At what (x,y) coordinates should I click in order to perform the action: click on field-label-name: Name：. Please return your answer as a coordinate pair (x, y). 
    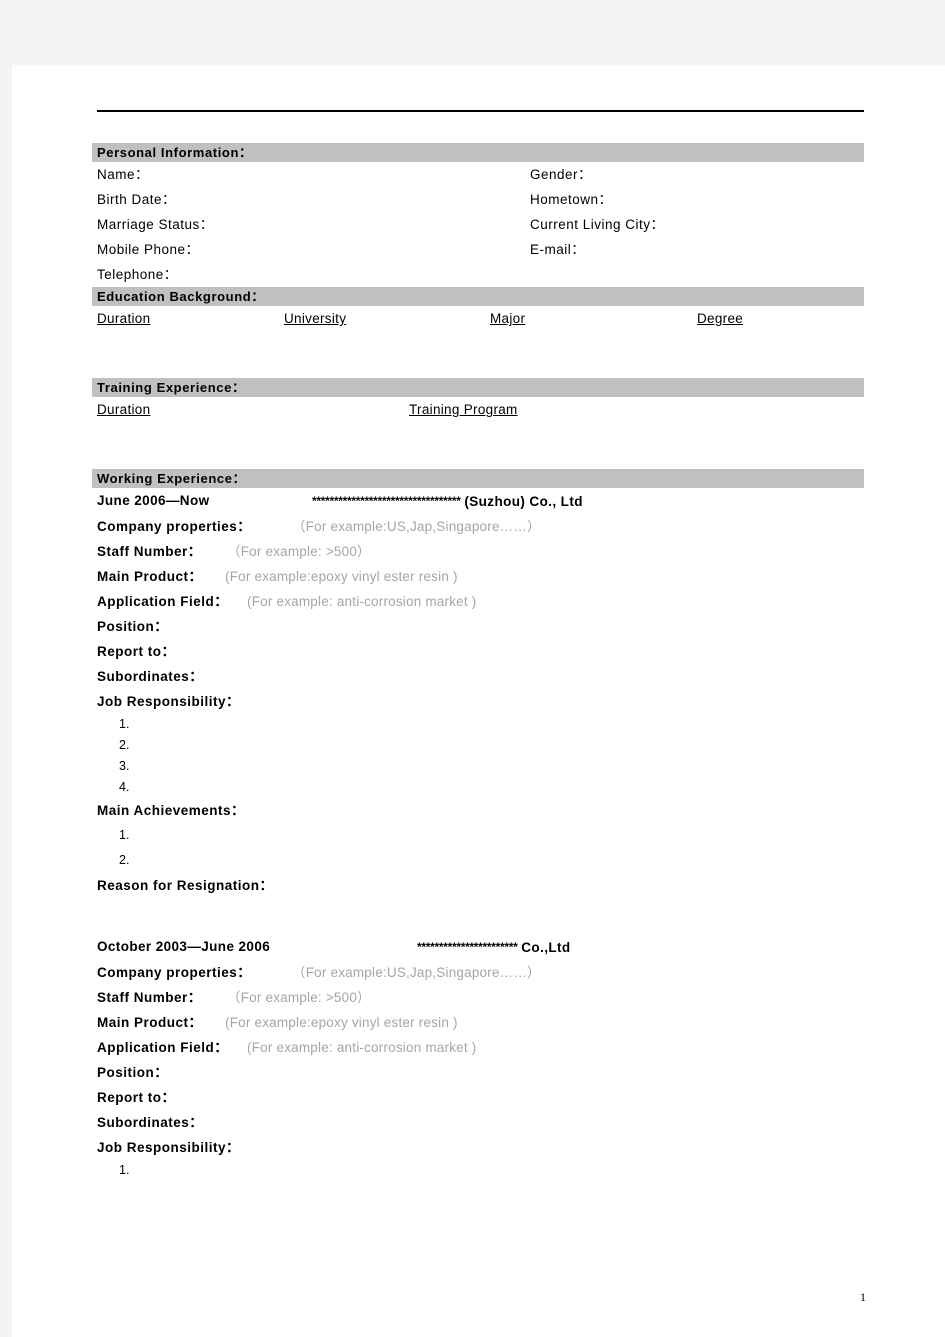
    Looking at the image, I should click on (123, 174).